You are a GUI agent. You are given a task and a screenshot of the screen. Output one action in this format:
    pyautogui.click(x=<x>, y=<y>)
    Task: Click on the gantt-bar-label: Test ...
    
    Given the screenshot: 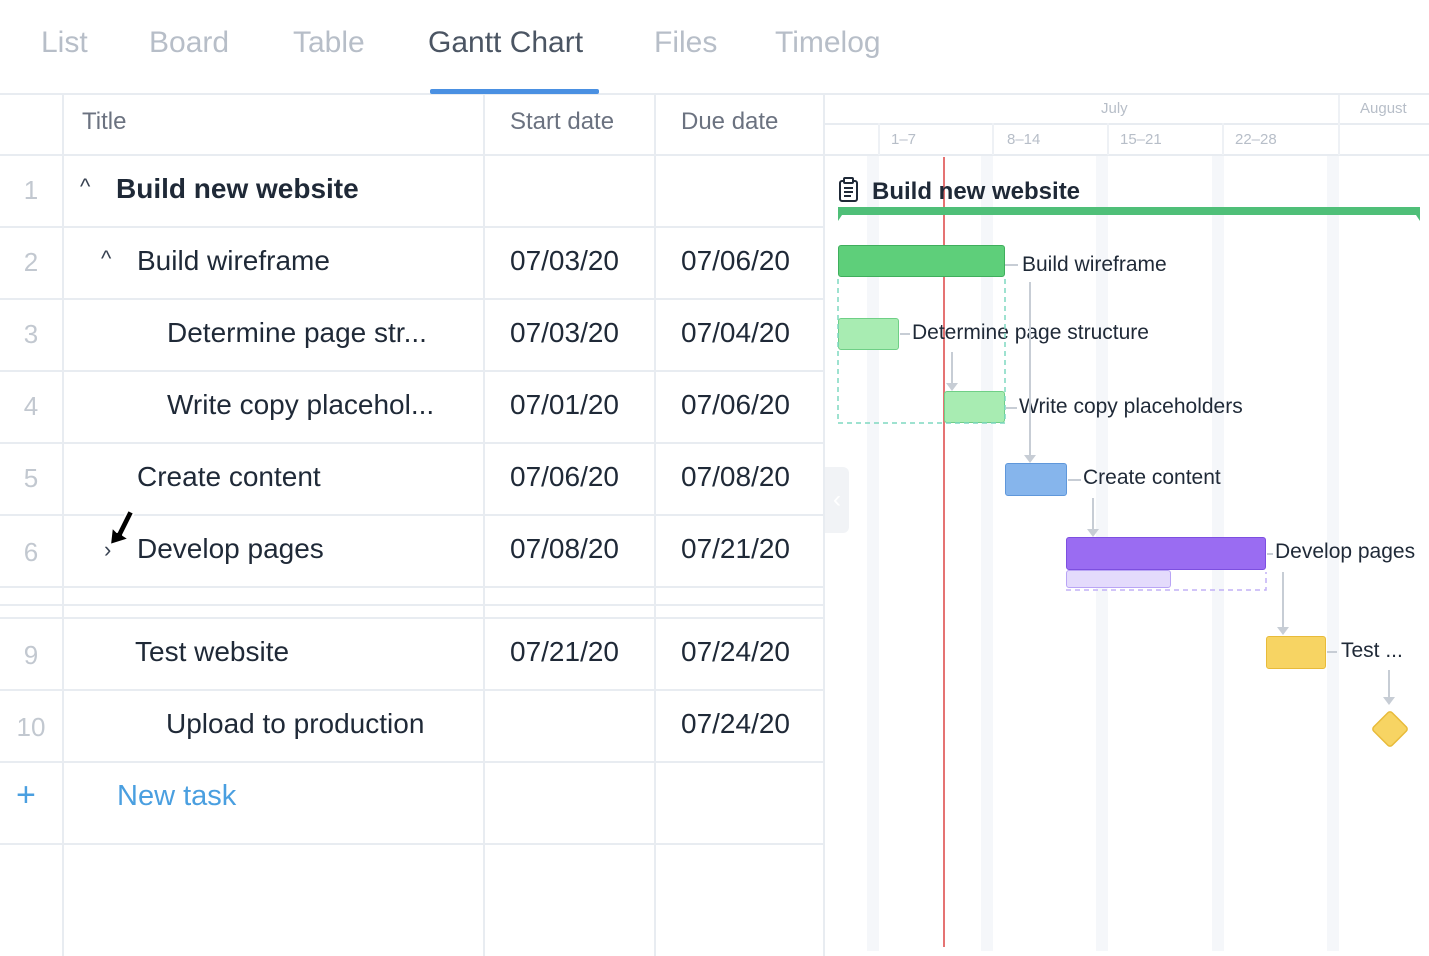 What is the action you would take?
    pyautogui.click(x=1372, y=650)
    